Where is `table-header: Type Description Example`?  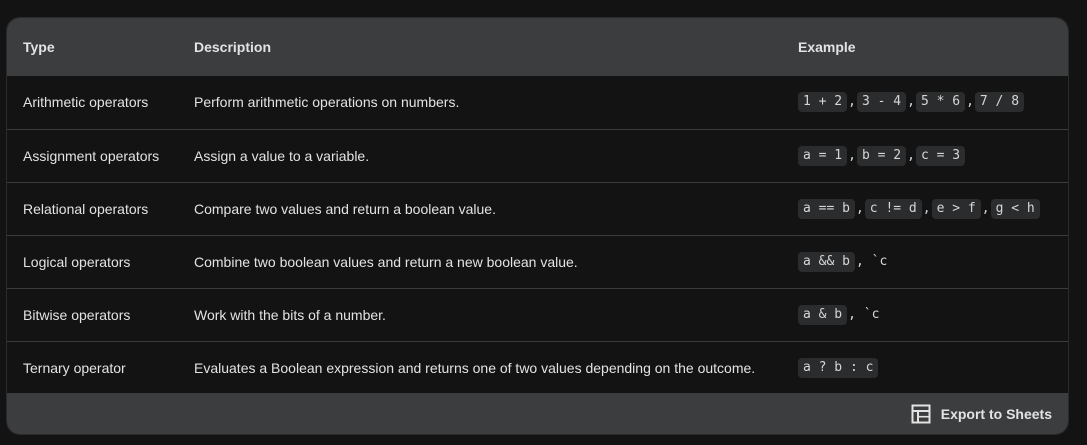 table-header: Type Description Example is located at coordinates (537, 47).